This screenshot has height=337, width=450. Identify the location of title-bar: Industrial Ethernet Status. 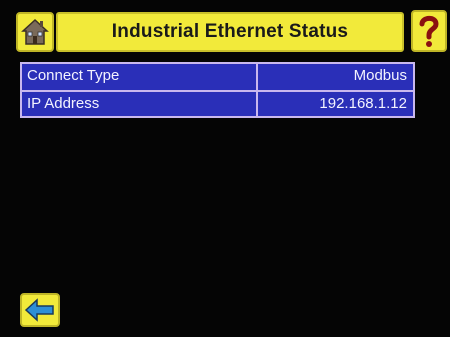
(230, 32).